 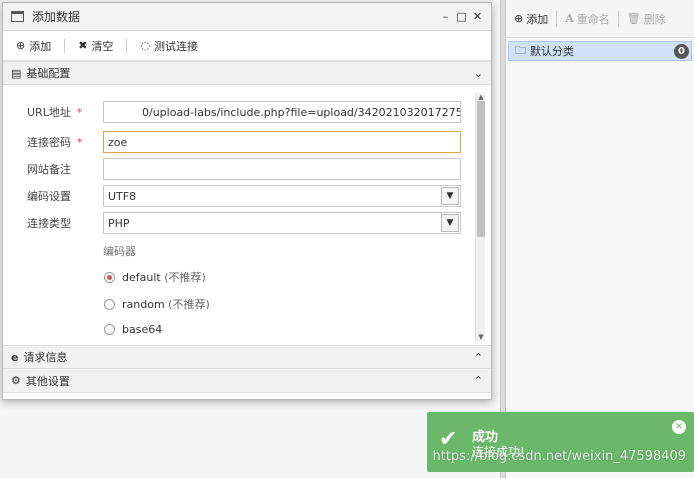 I want to click on trash-icon: 🗑, so click(x=633, y=18).